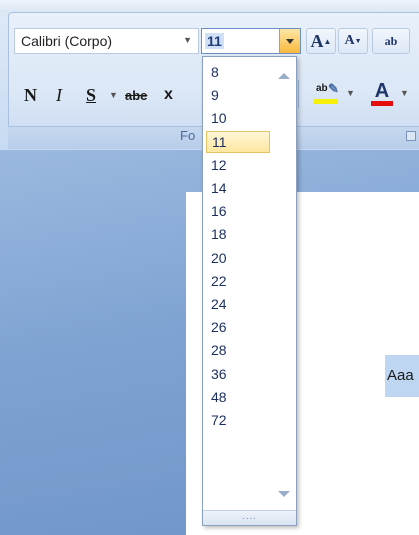  Describe the element at coordinates (238, 188) in the screenshot. I see `font-size-option: 14` at that location.